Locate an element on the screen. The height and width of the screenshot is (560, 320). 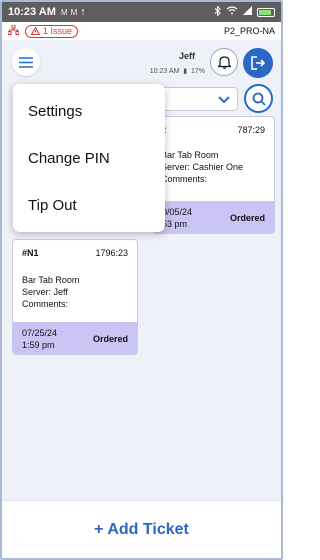
user-name: Jeff is located at coordinates (186, 56).